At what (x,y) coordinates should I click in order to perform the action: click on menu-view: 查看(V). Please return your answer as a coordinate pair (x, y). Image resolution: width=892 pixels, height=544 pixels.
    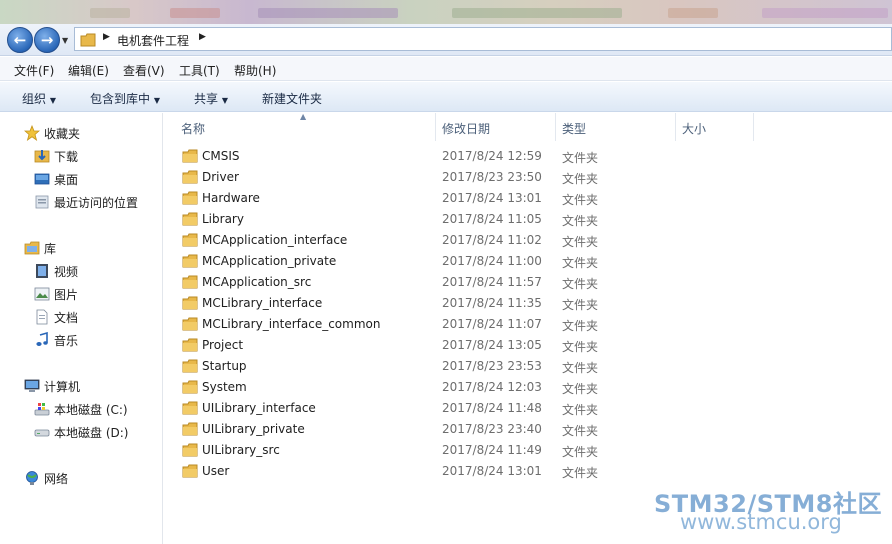
    Looking at the image, I should click on (144, 70).